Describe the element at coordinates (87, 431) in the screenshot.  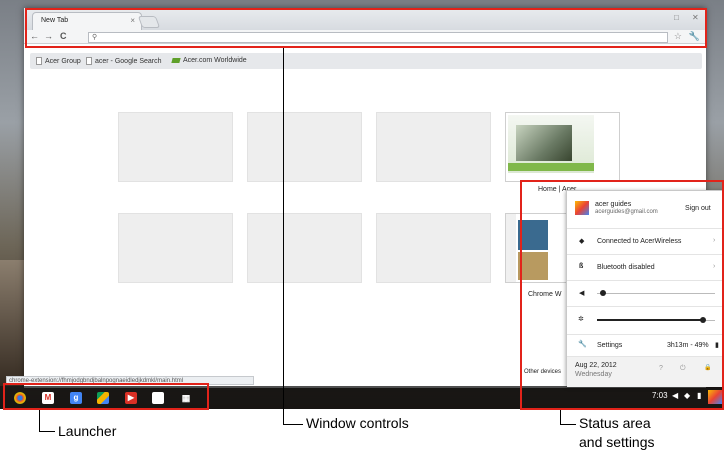
I see `launcher-callout-label: Launcher` at that location.